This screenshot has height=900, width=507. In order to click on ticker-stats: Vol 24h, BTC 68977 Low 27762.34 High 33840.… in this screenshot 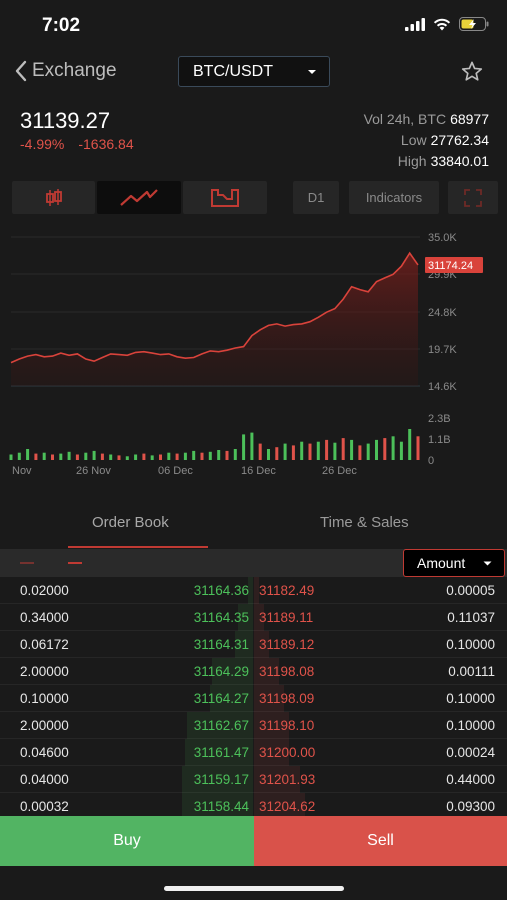, I will do `click(426, 140)`.